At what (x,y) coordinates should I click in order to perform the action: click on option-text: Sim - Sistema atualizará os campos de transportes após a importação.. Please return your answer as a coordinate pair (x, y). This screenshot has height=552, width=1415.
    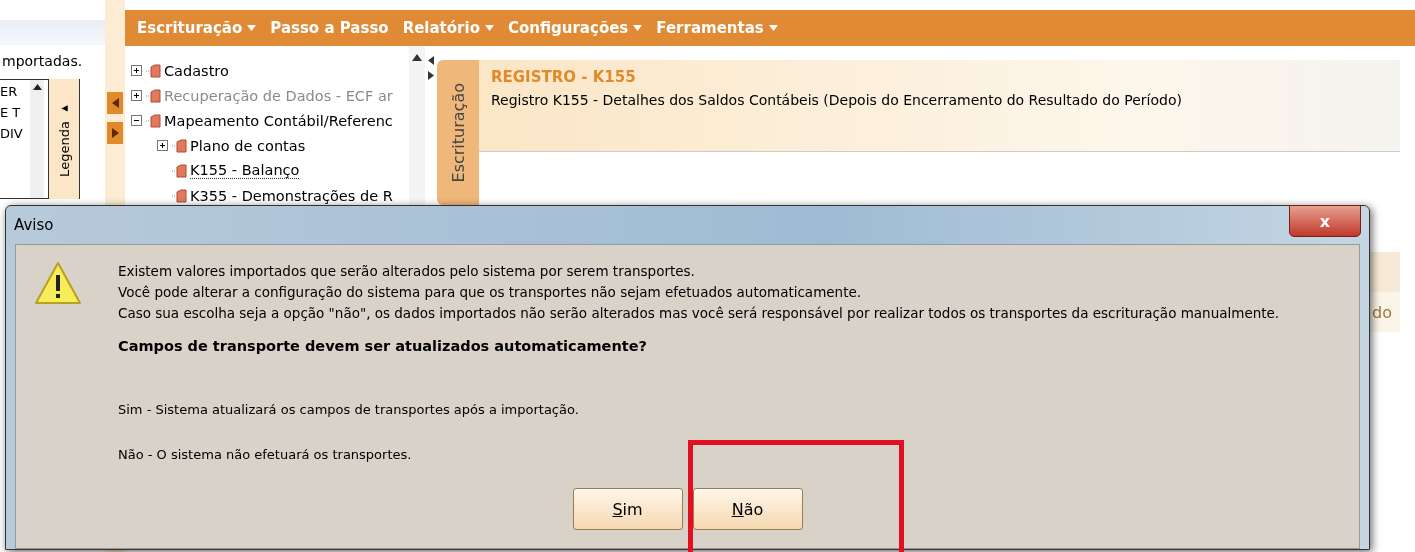
    Looking at the image, I should click on (349, 409).